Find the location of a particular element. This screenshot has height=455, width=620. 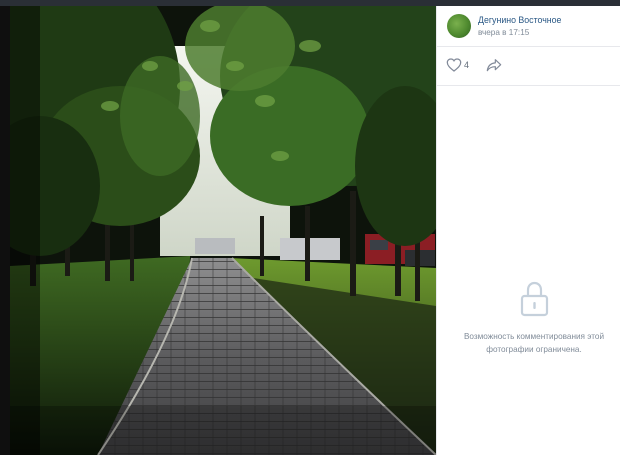

post-time: вчера в 17:15 is located at coordinates (503, 32).